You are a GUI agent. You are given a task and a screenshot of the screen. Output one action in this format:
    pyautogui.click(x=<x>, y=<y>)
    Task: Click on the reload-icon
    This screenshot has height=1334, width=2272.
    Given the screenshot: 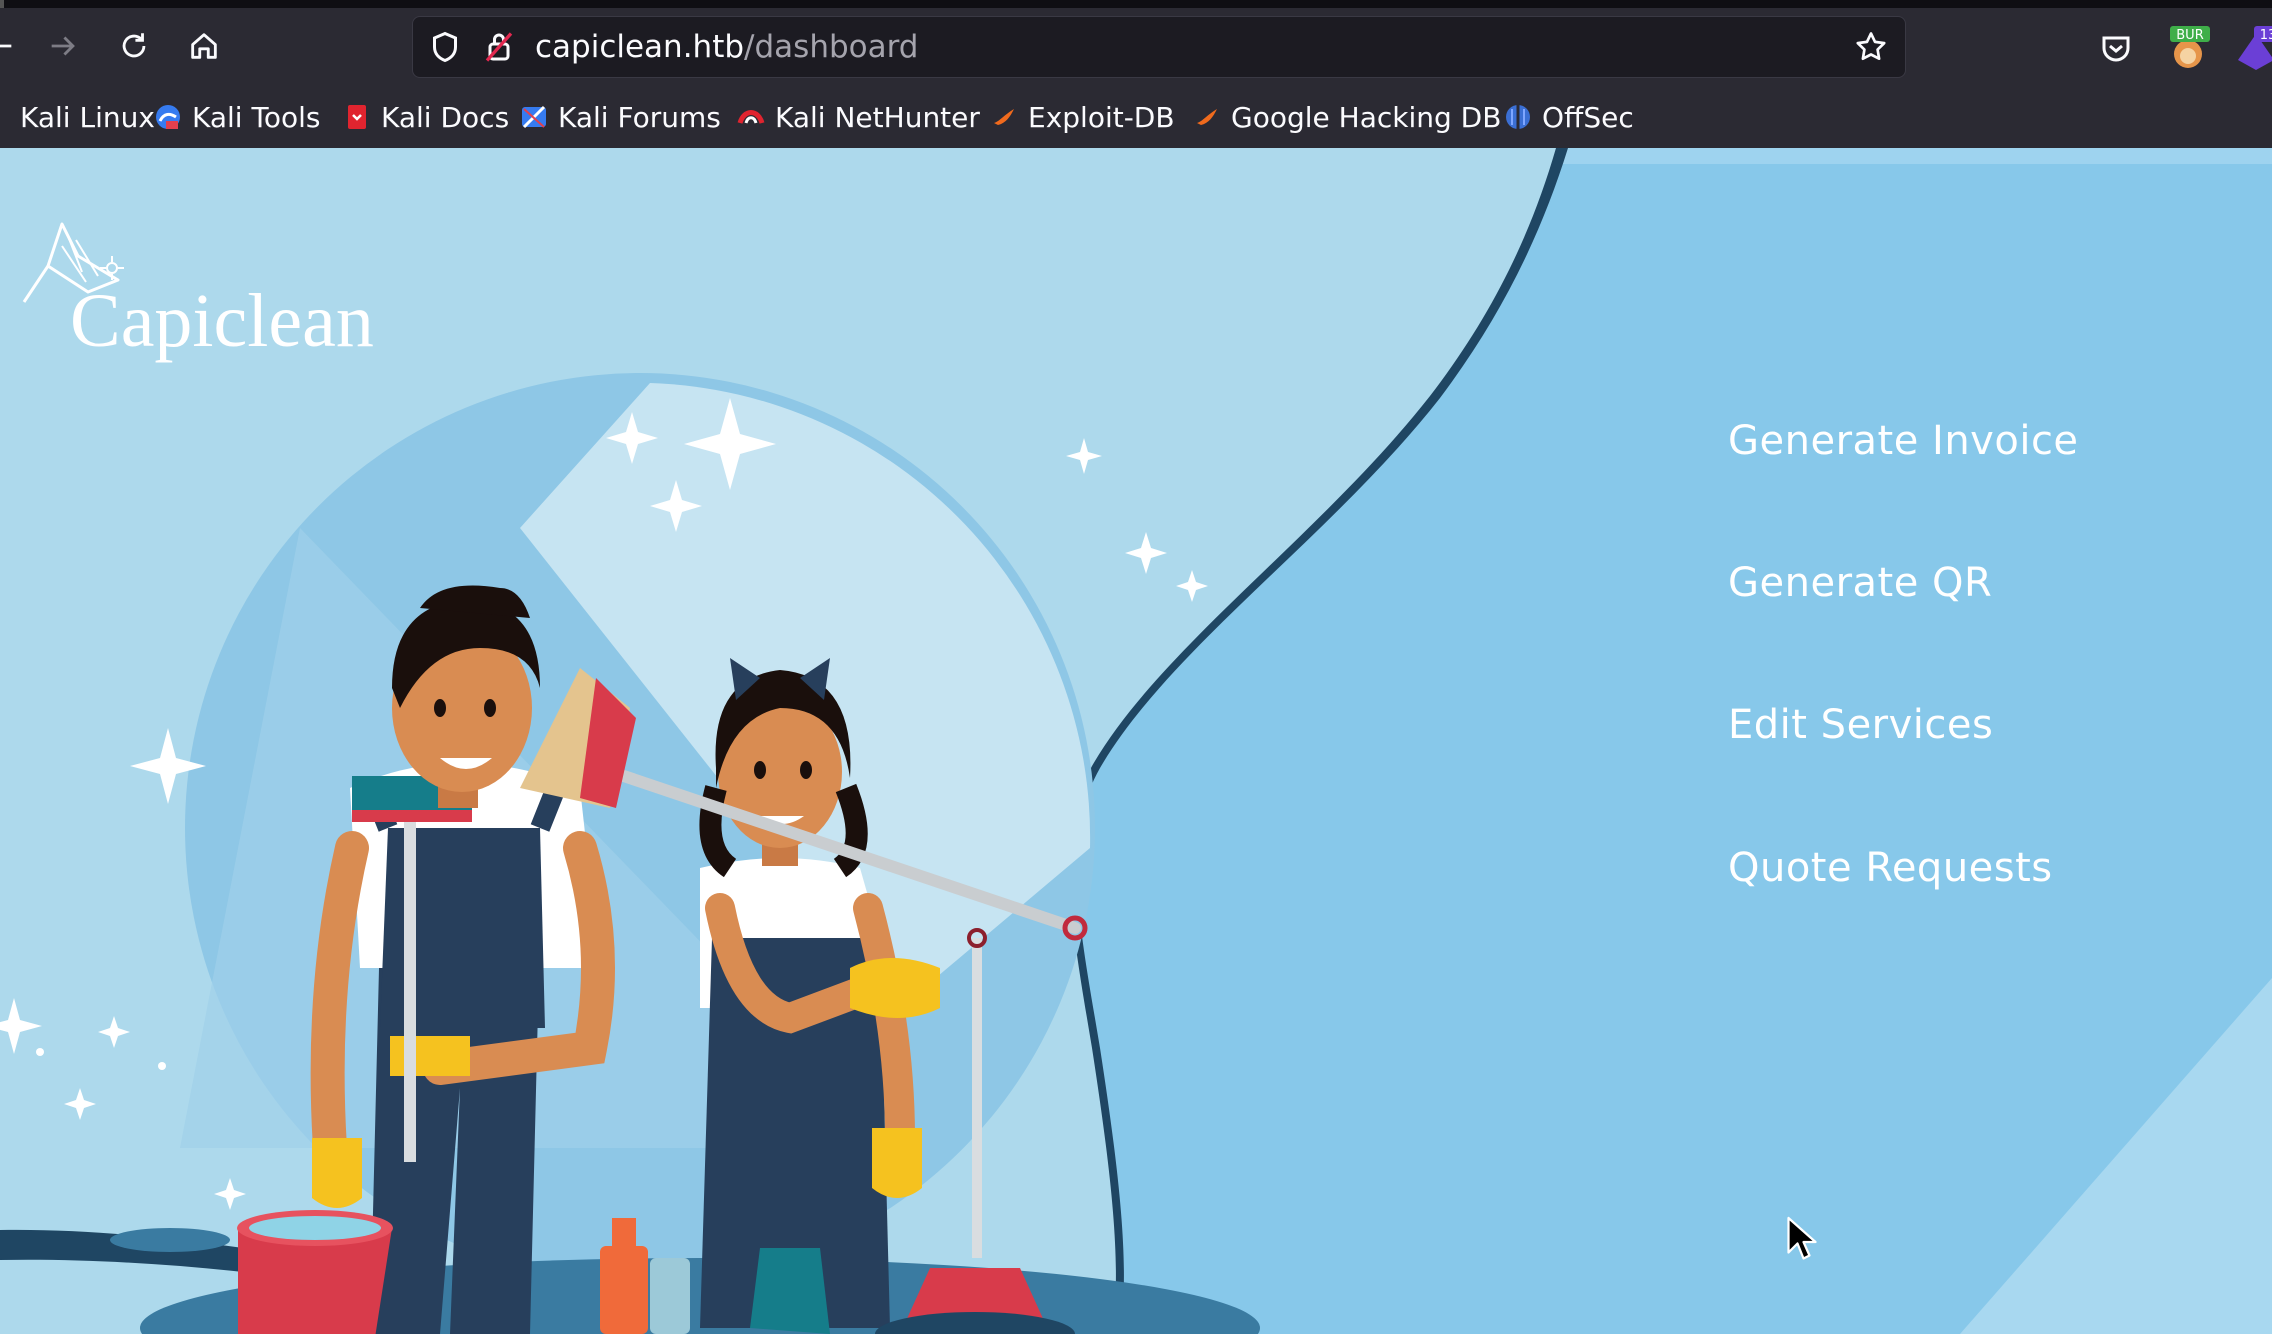 What is the action you would take?
    pyautogui.click(x=134, y=45)
    